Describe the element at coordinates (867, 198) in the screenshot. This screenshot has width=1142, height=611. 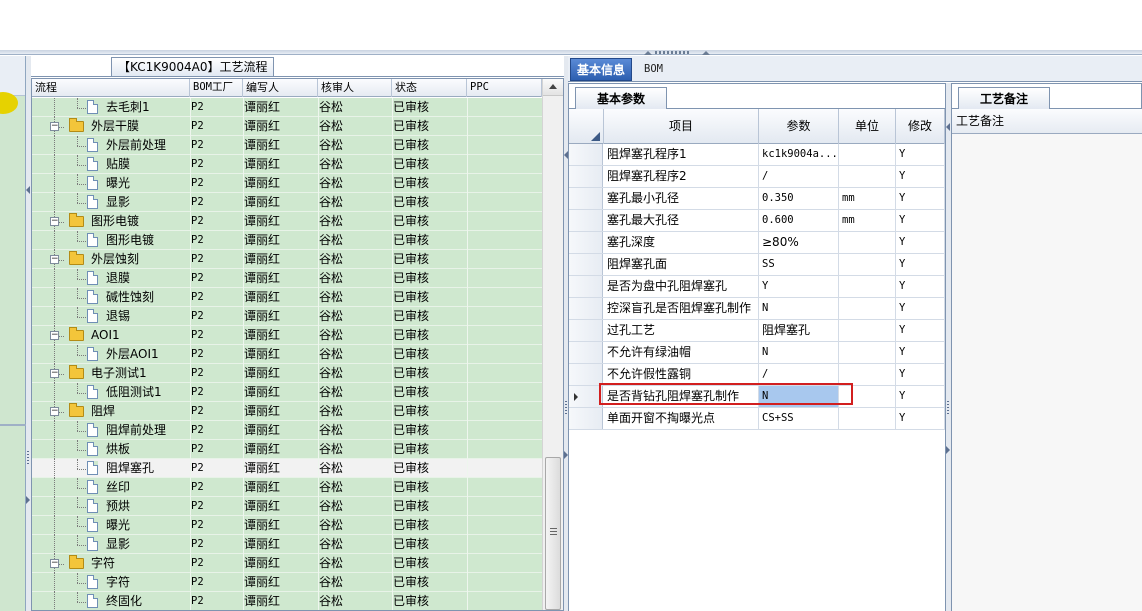
I see `param-unit: mm` at that location.